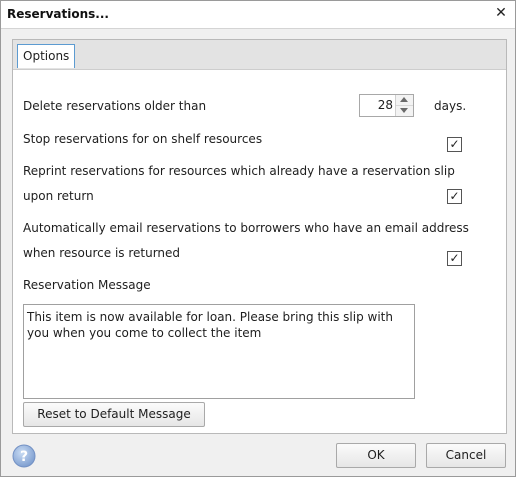 The height and width of the screenshot is (477, 516). Describe the element at coordinates (258, 15) in the screenshot. I see `title-bar: Reservations... ✕` at that location.